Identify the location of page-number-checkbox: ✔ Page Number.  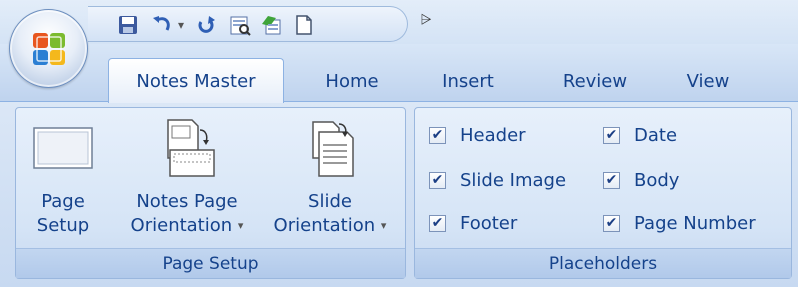
(679, 223).